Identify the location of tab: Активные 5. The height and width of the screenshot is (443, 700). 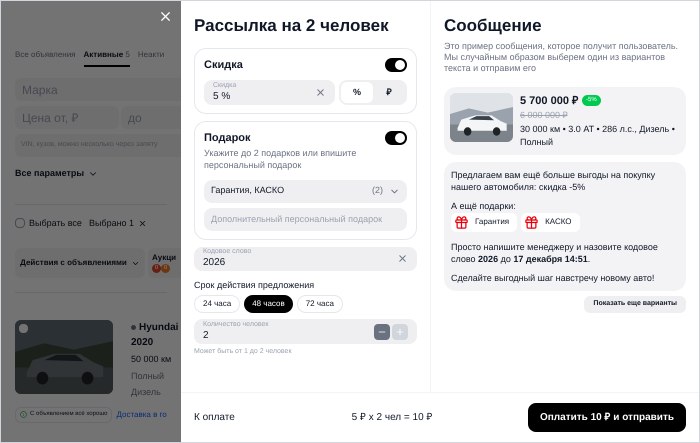
(107, 58).